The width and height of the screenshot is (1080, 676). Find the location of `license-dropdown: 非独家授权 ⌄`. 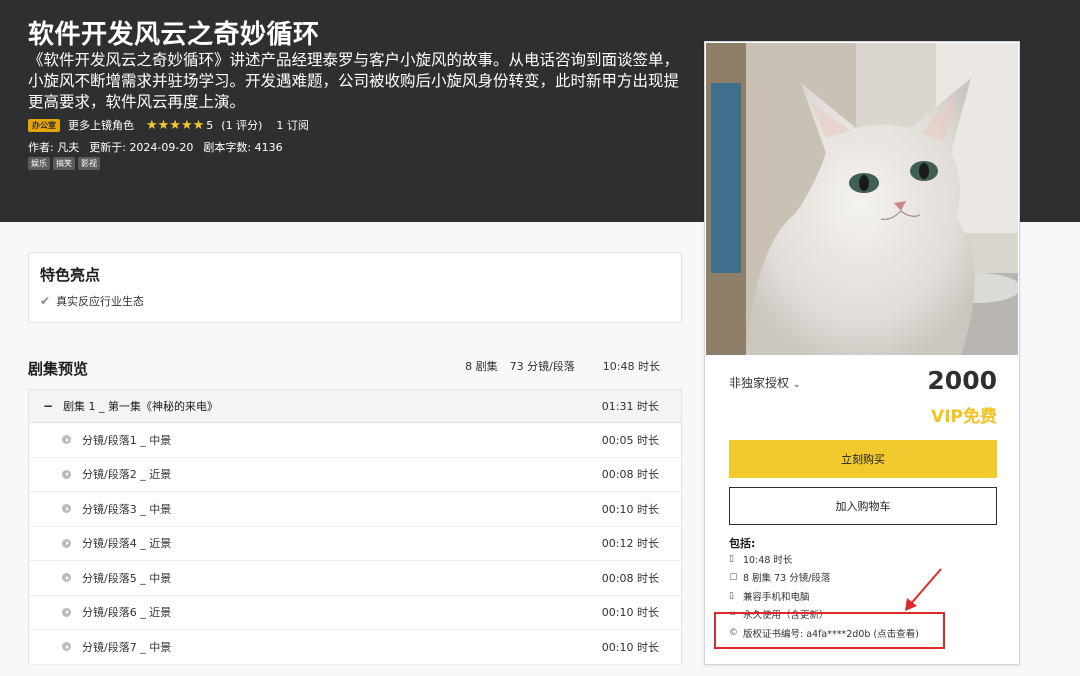

license-dropdown: 非独家授权 ⌄ is located at coordinates (764, 382).